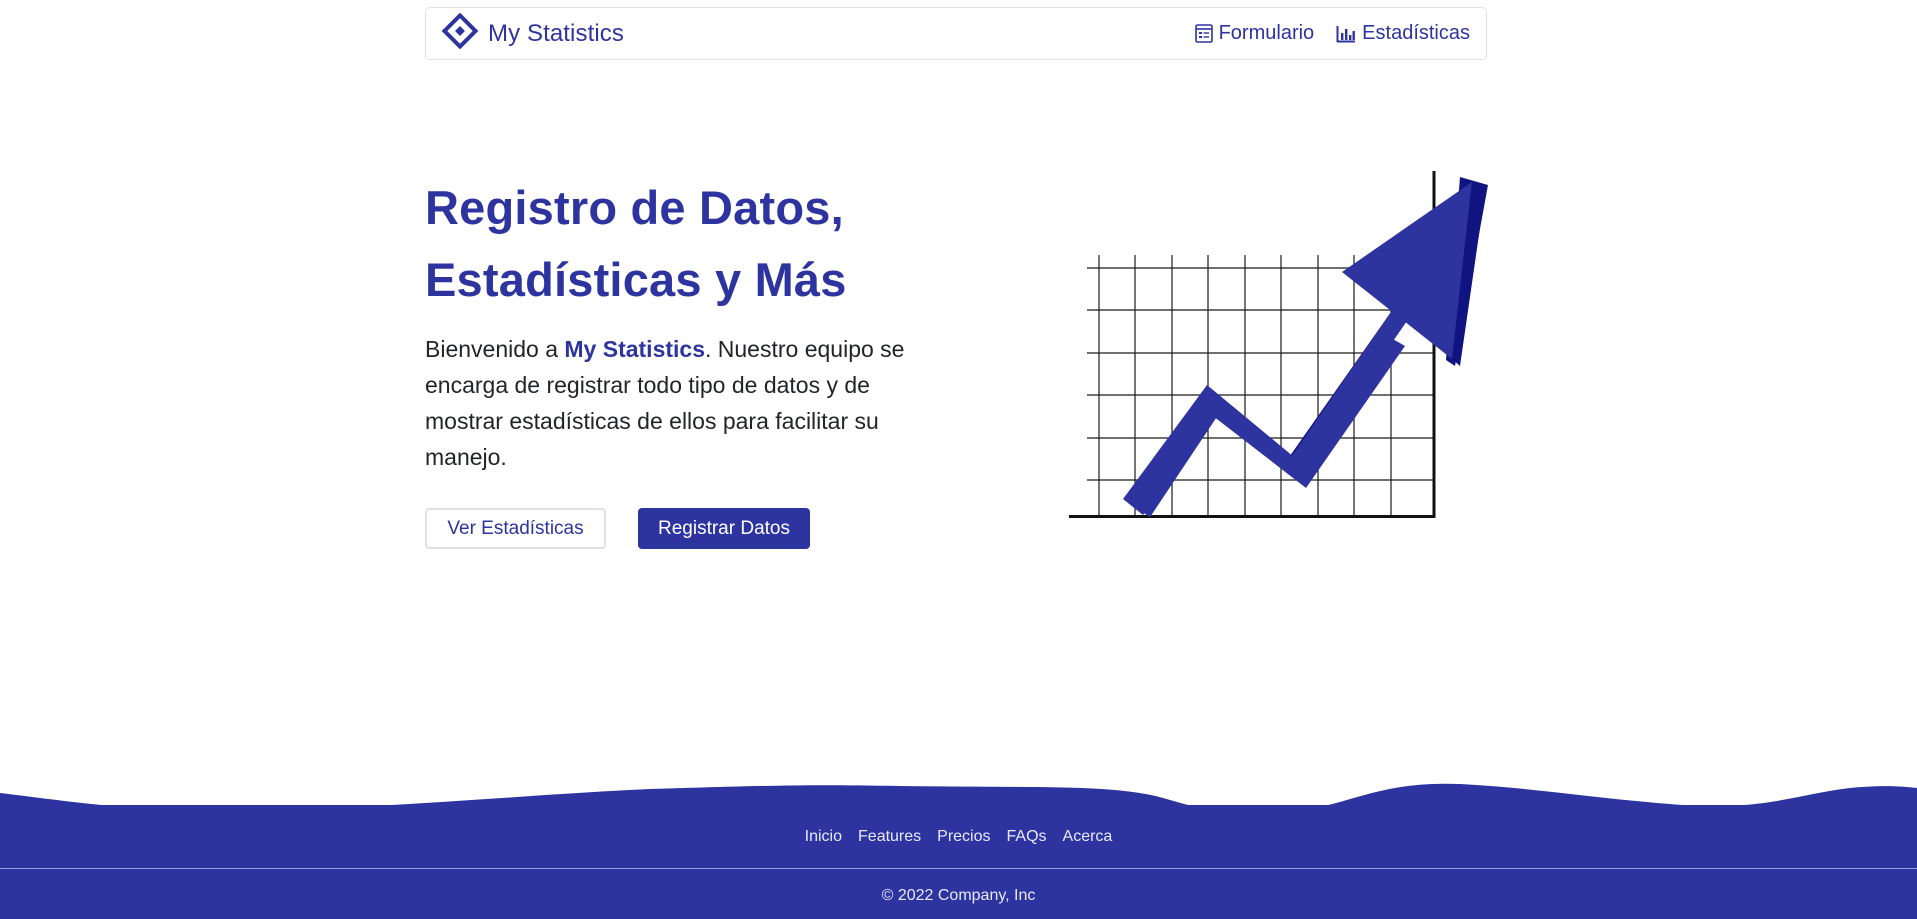  Describe the element at coordinates (1283, 347) in the screenshot. I see `trend-arrow-chart-icon` at that location.